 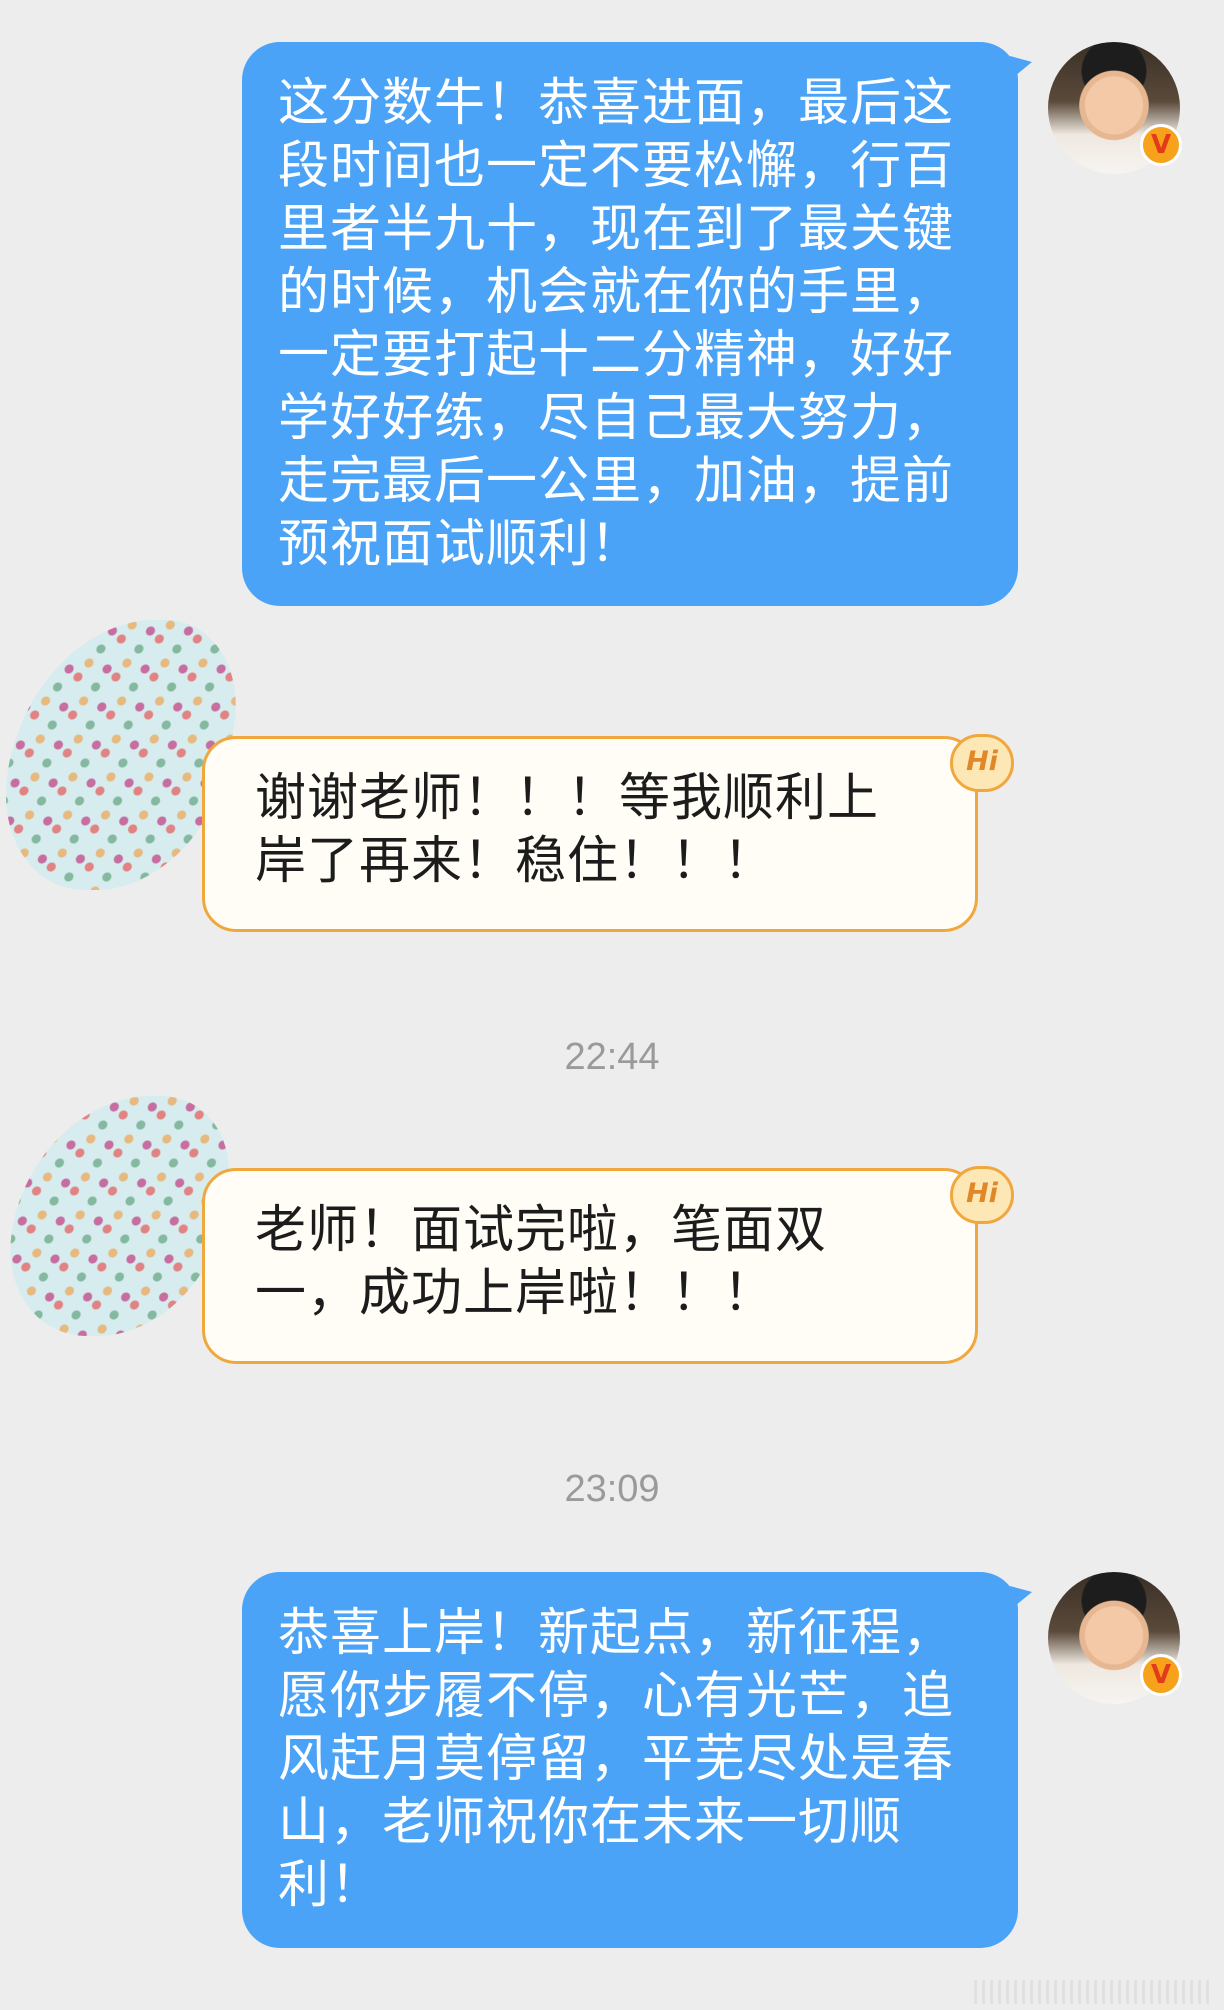 I want to click on message-timestamp: 23:09, so click(x=612, y=1489).